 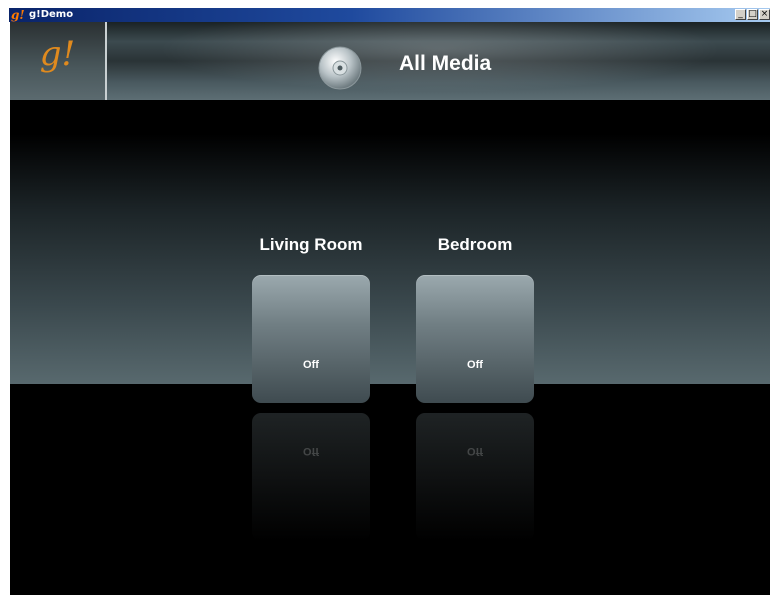 What do you see at coordinates (475, 339) in the screenshot?
I see `room-tile-bedroom: Off` at bounding box center [475, 339].